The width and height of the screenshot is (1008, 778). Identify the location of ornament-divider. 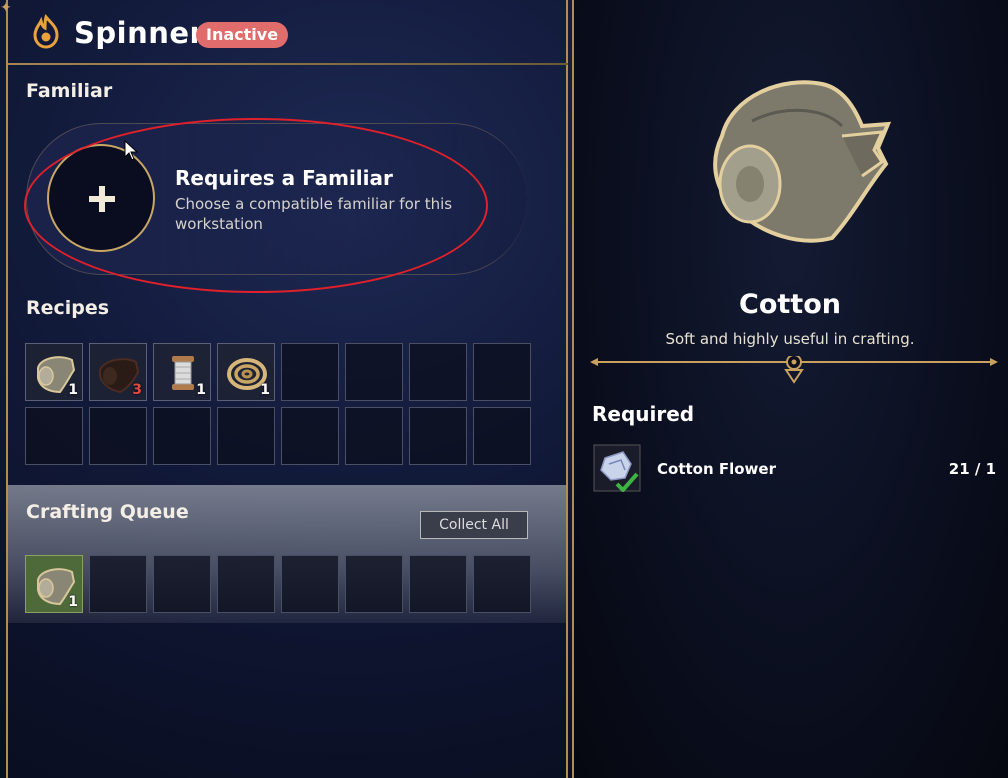
(794, 370).